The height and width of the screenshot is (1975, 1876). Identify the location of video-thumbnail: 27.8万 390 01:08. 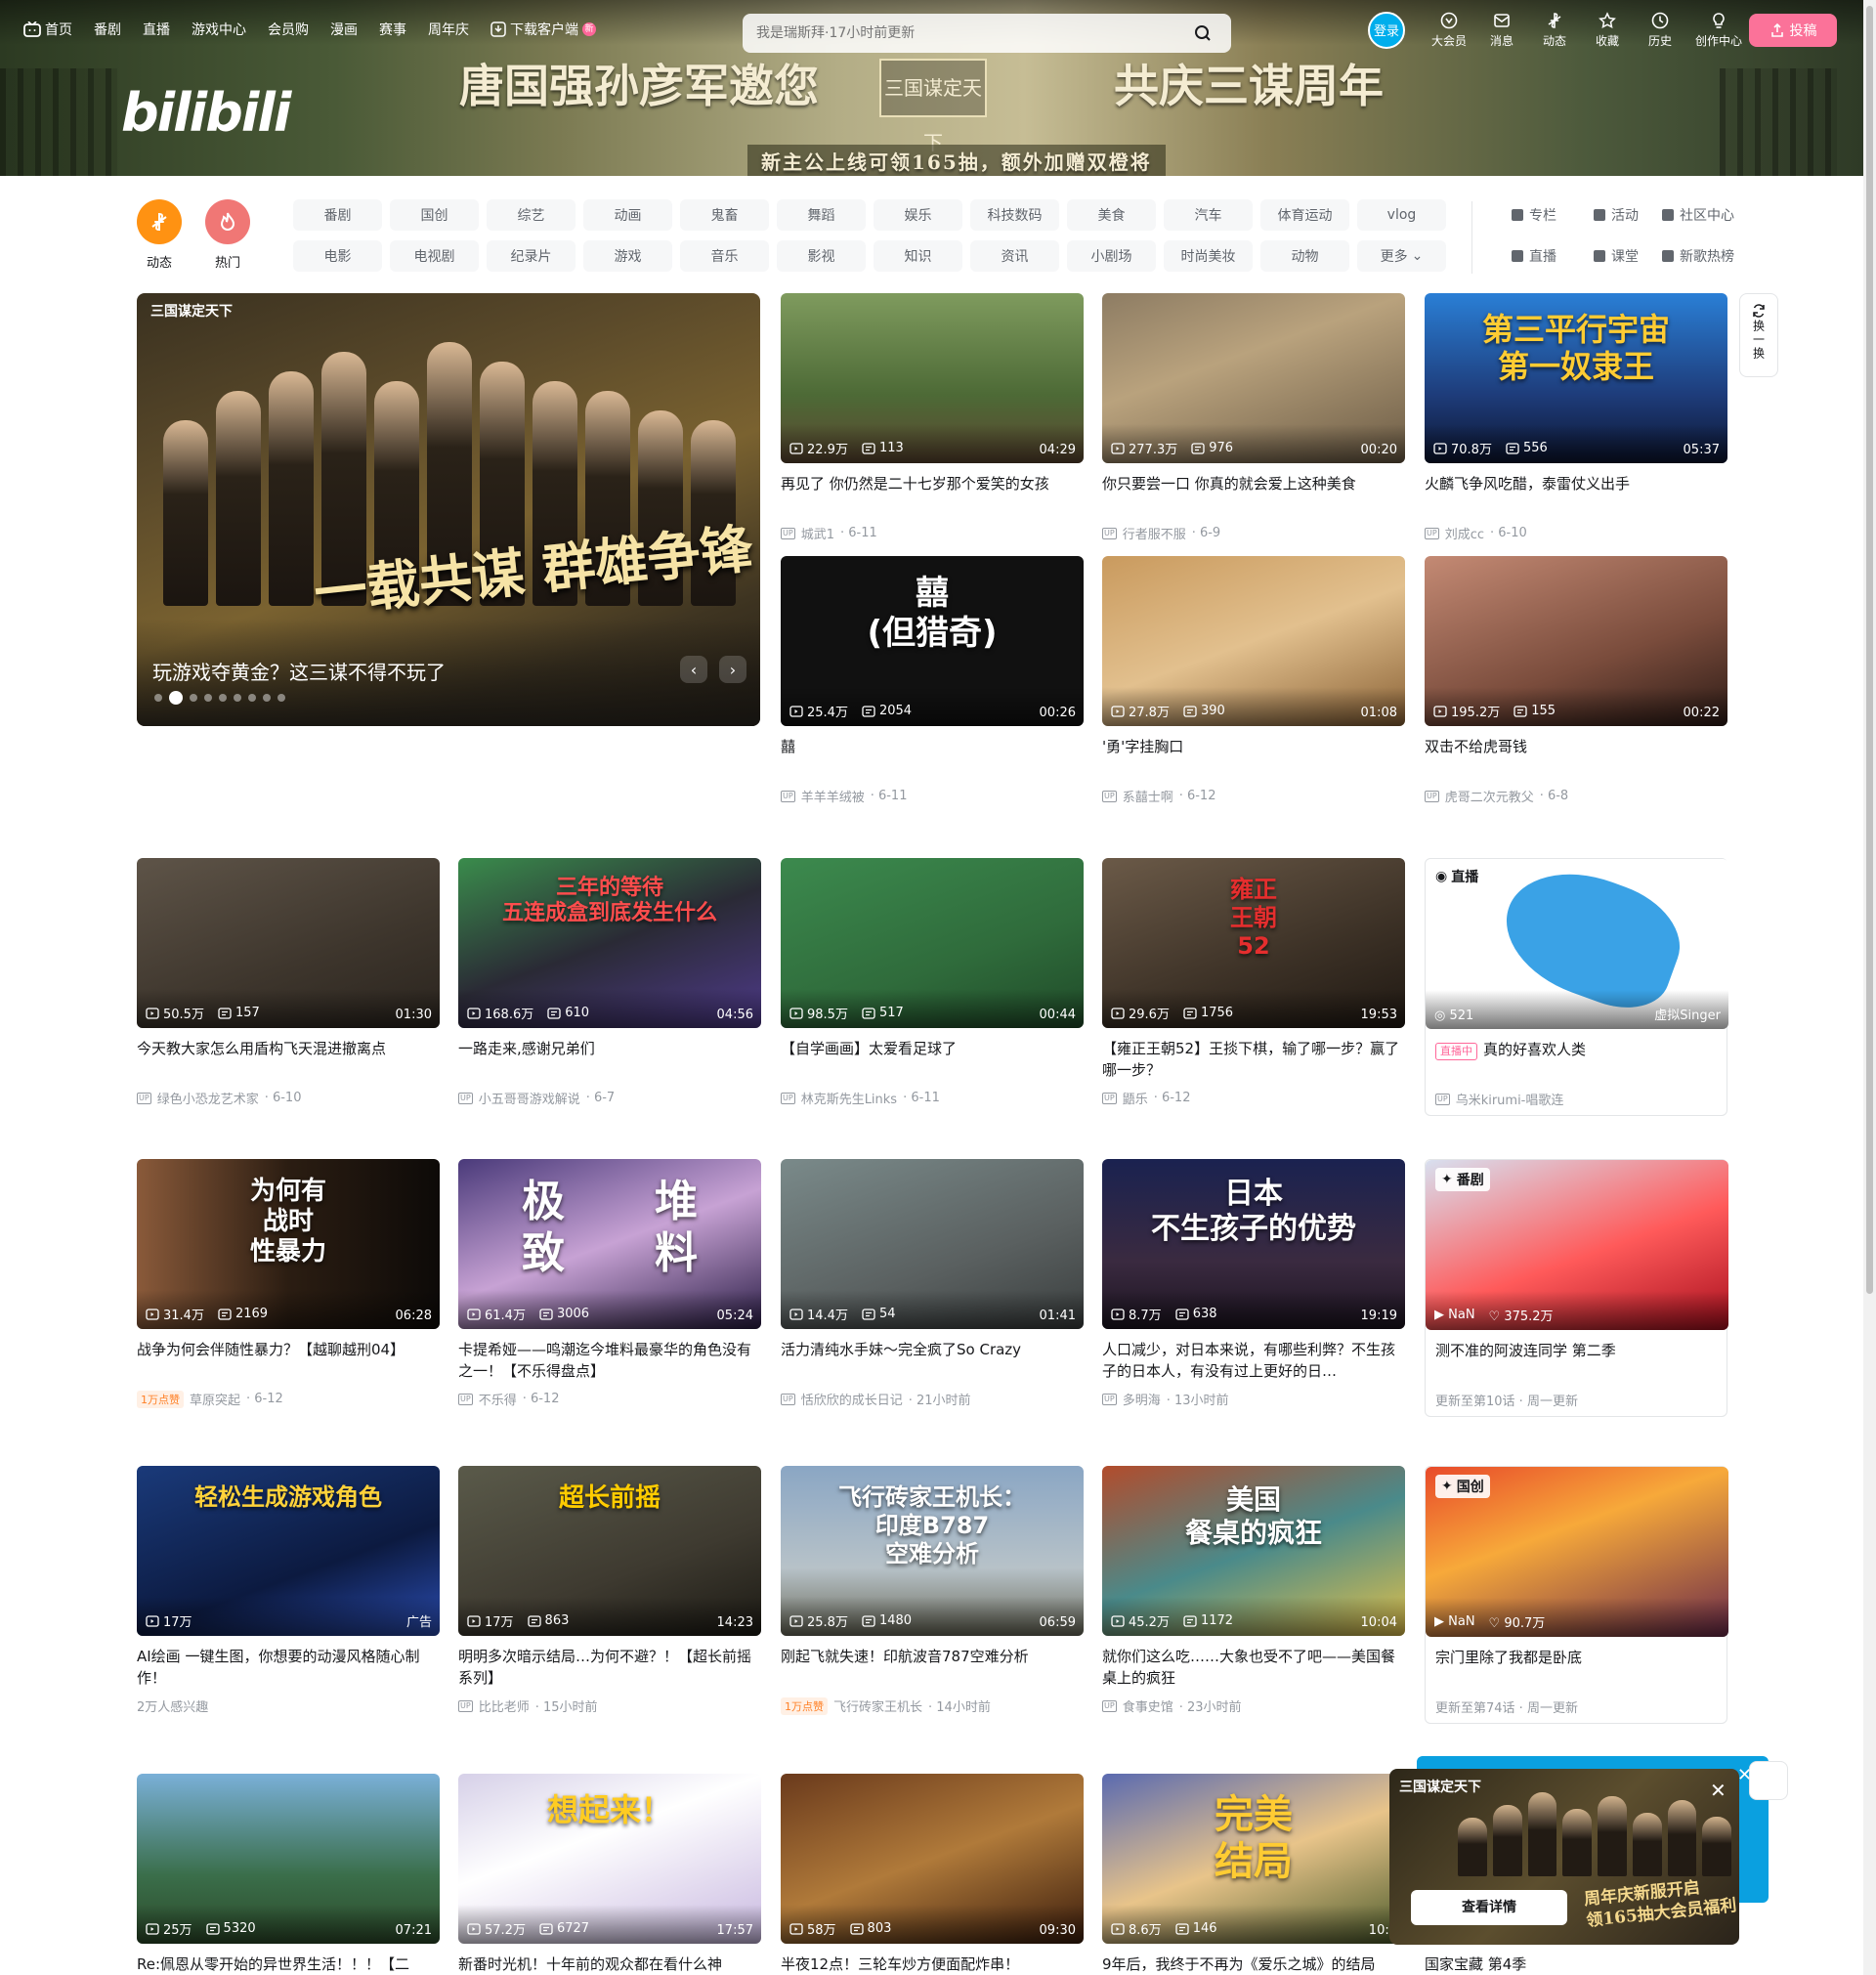
(1253, 641).